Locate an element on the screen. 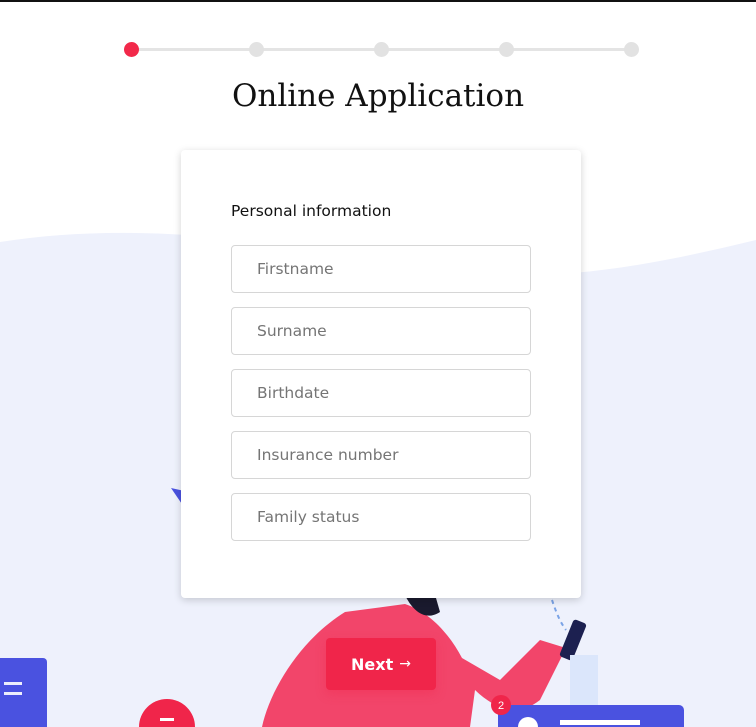 This screenshot has height=727, width=756. insurance-number-field is located at coordinates (381, 455).